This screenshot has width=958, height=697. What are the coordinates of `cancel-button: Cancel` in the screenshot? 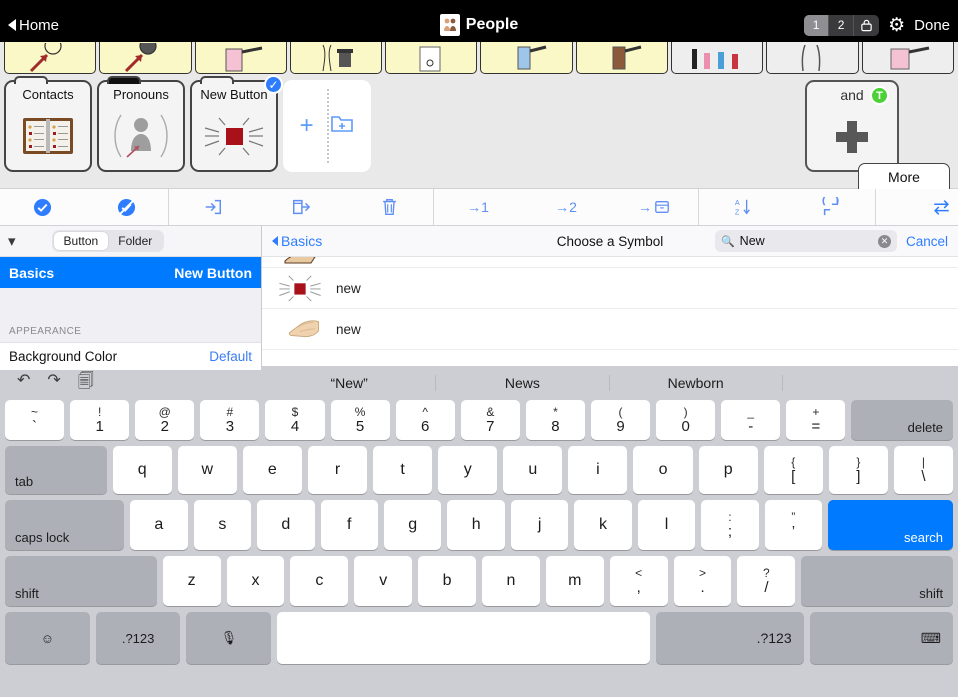 It's located at (927, 241).